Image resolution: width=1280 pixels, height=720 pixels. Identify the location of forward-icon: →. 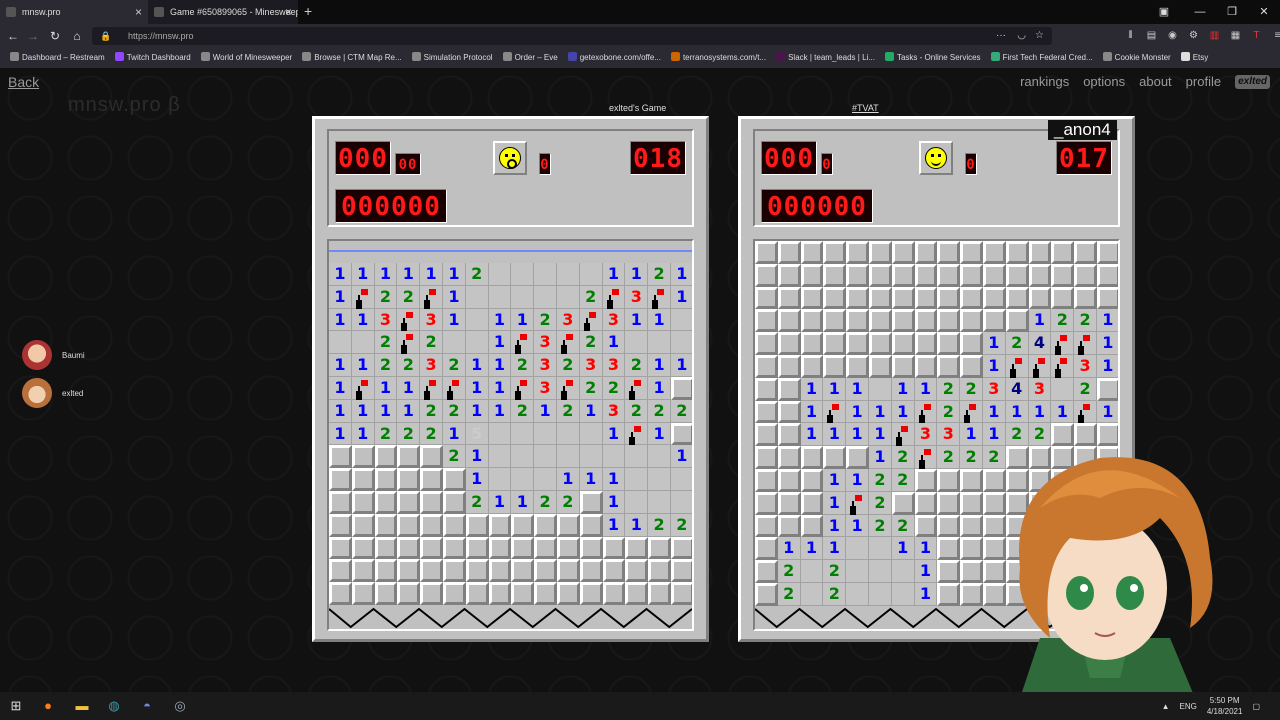
(33, 36).